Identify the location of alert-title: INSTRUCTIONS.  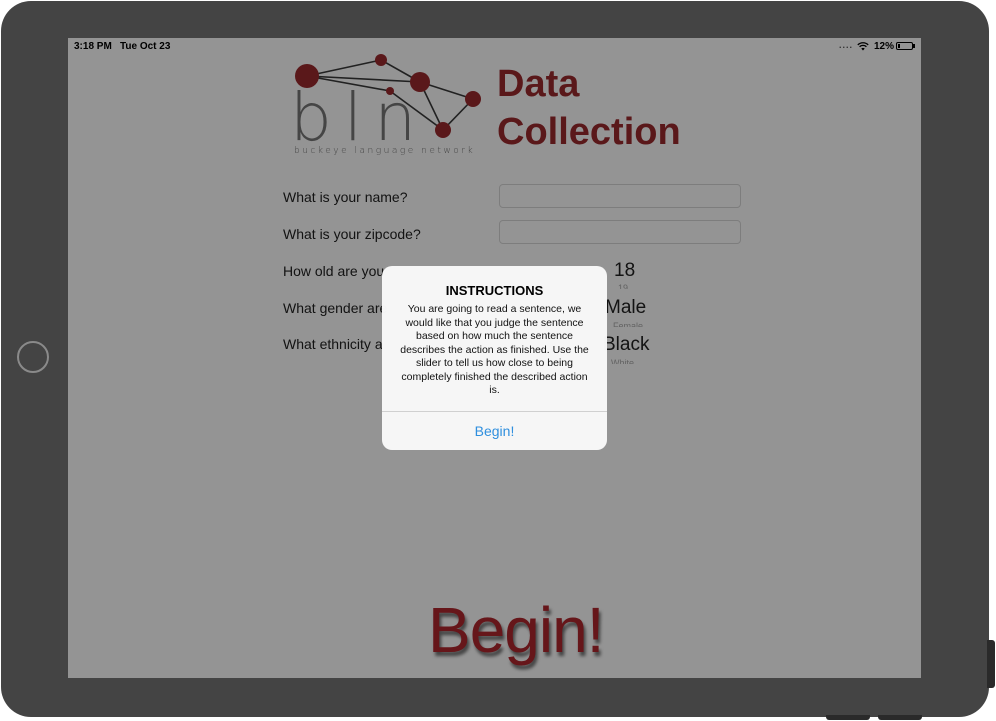
(494, 290).